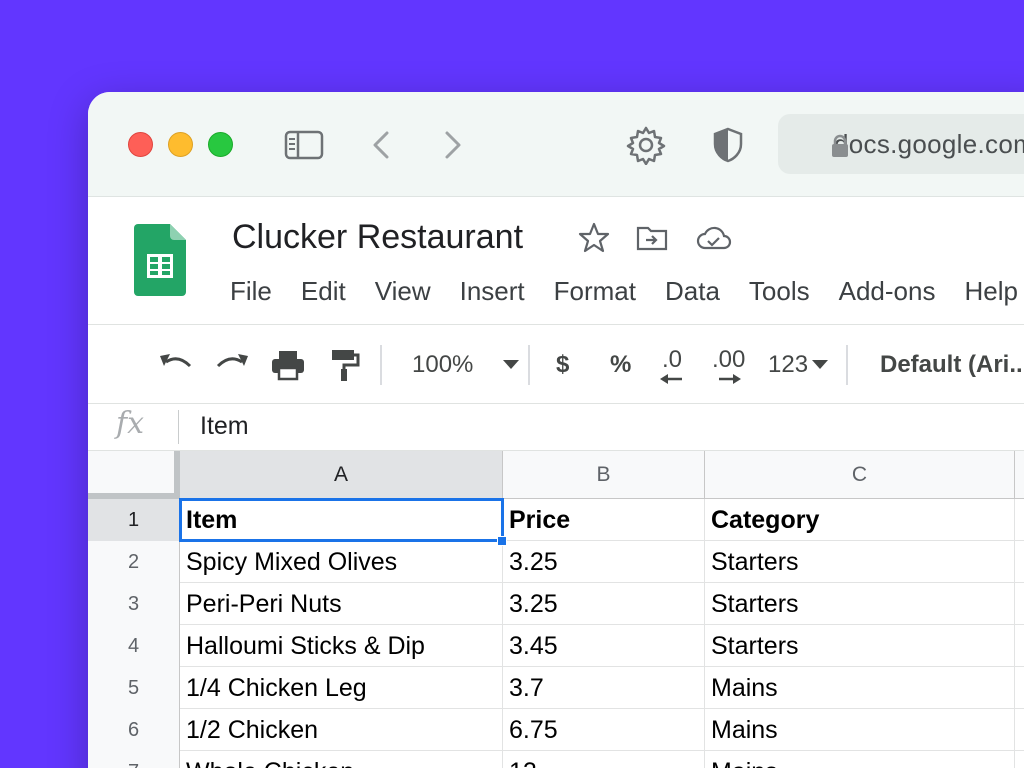 The width and height of the screenshot is (1024, 768). Describe the element at coordinates (620, 365) in the screenshot. I see `percent-format-button: %` at that location.